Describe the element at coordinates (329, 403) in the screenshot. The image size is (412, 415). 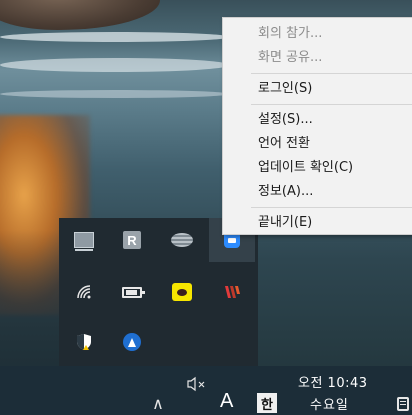
I see `clock-day: 수요일` at that location.